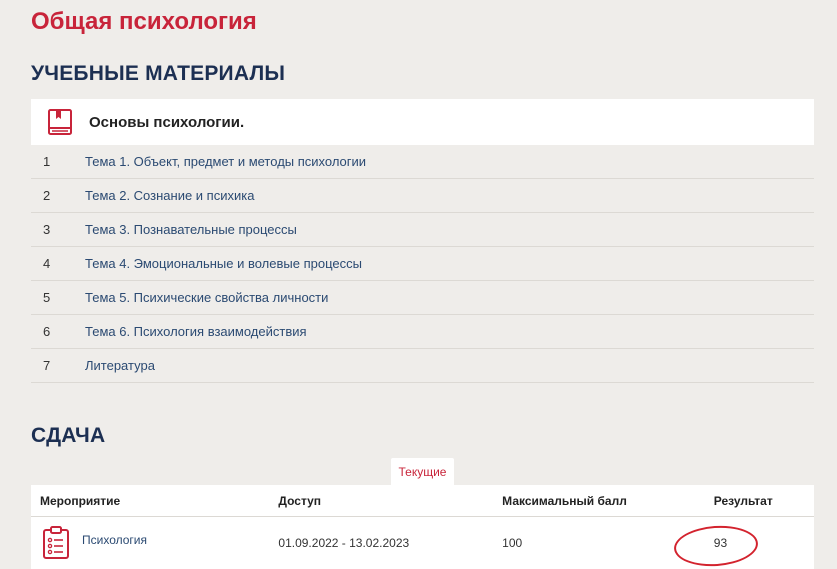  I want to click on topic-number: 7, so click(47, 365).